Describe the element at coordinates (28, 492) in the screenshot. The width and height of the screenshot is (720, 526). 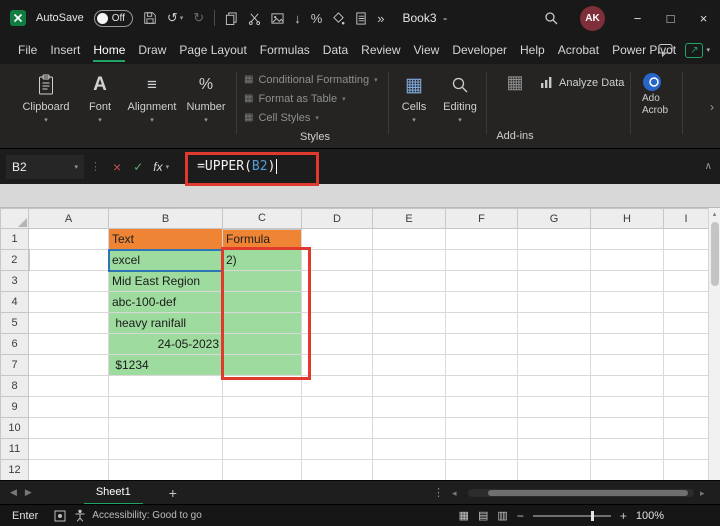
I see `sheet-nav-right-icon: ▶` at that location.